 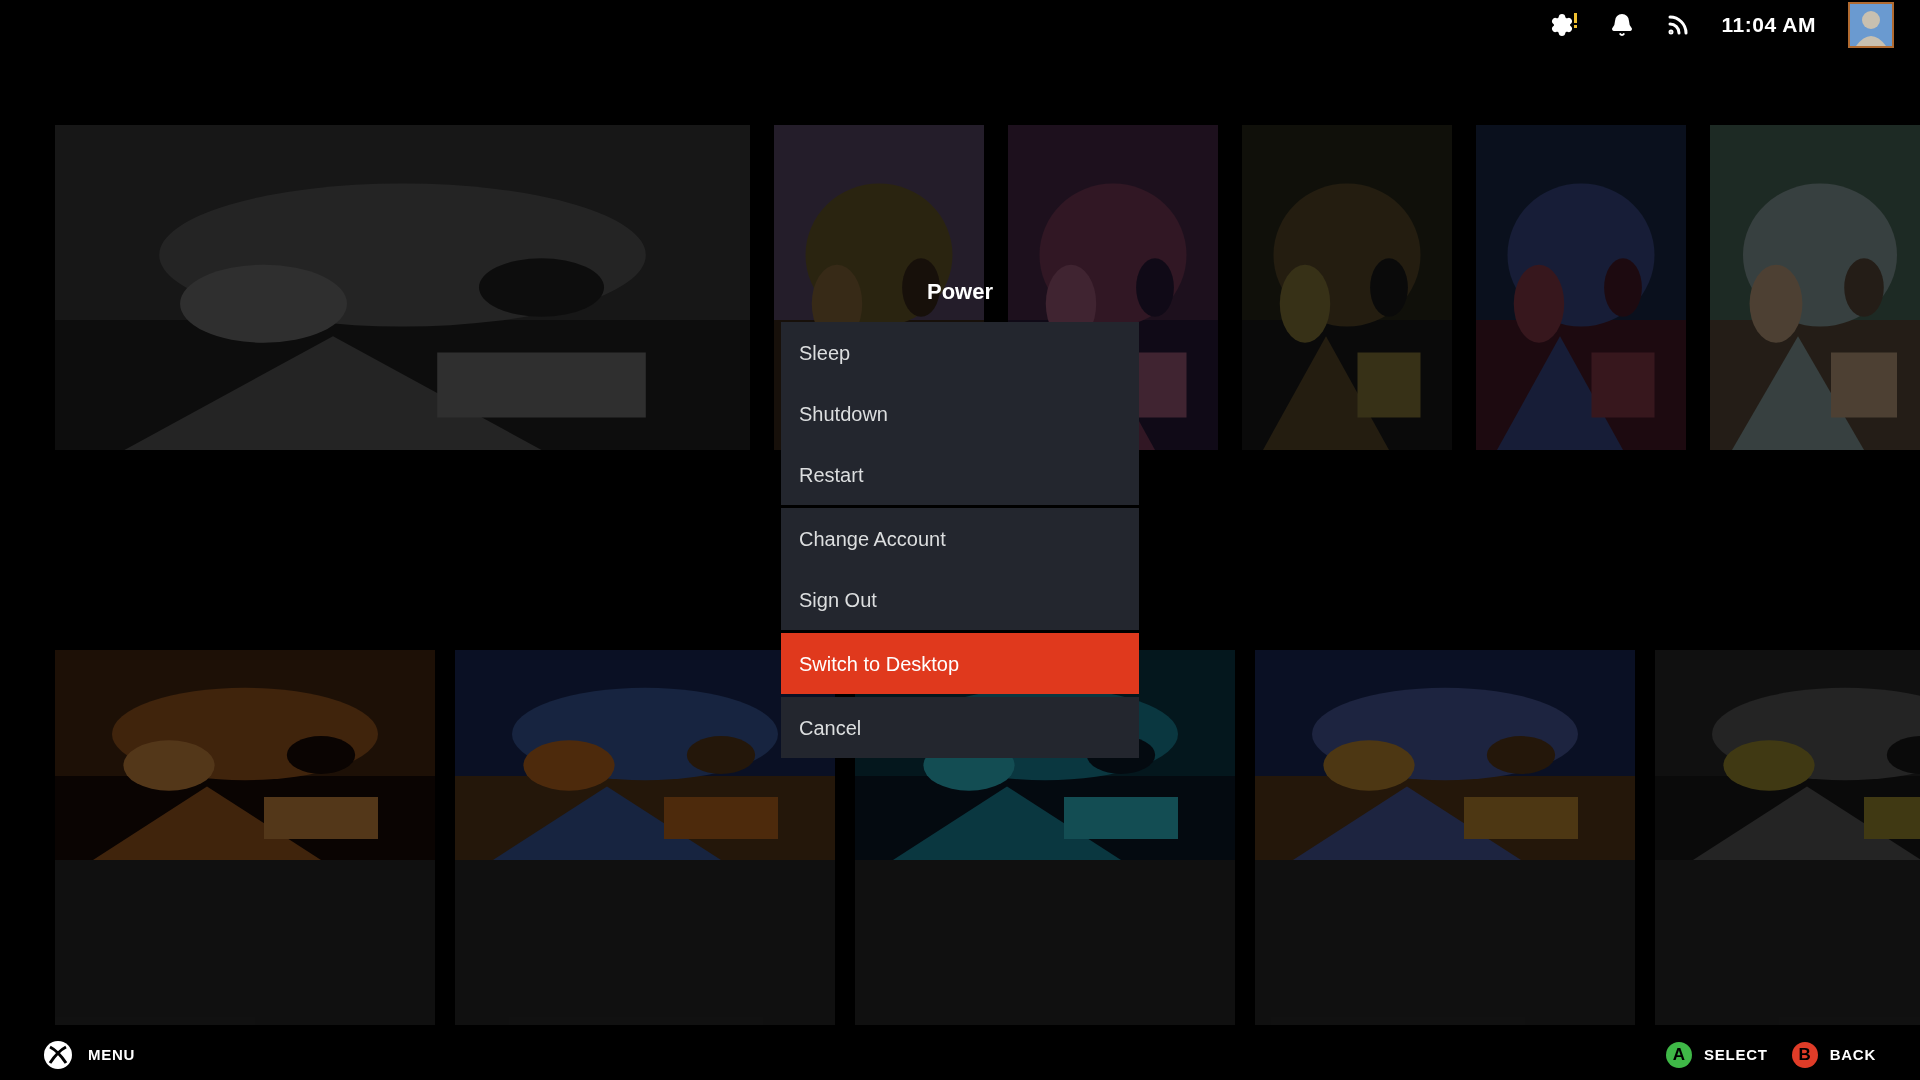 I want to click on menu-item: Shutdown, so click(x=960, y=413).